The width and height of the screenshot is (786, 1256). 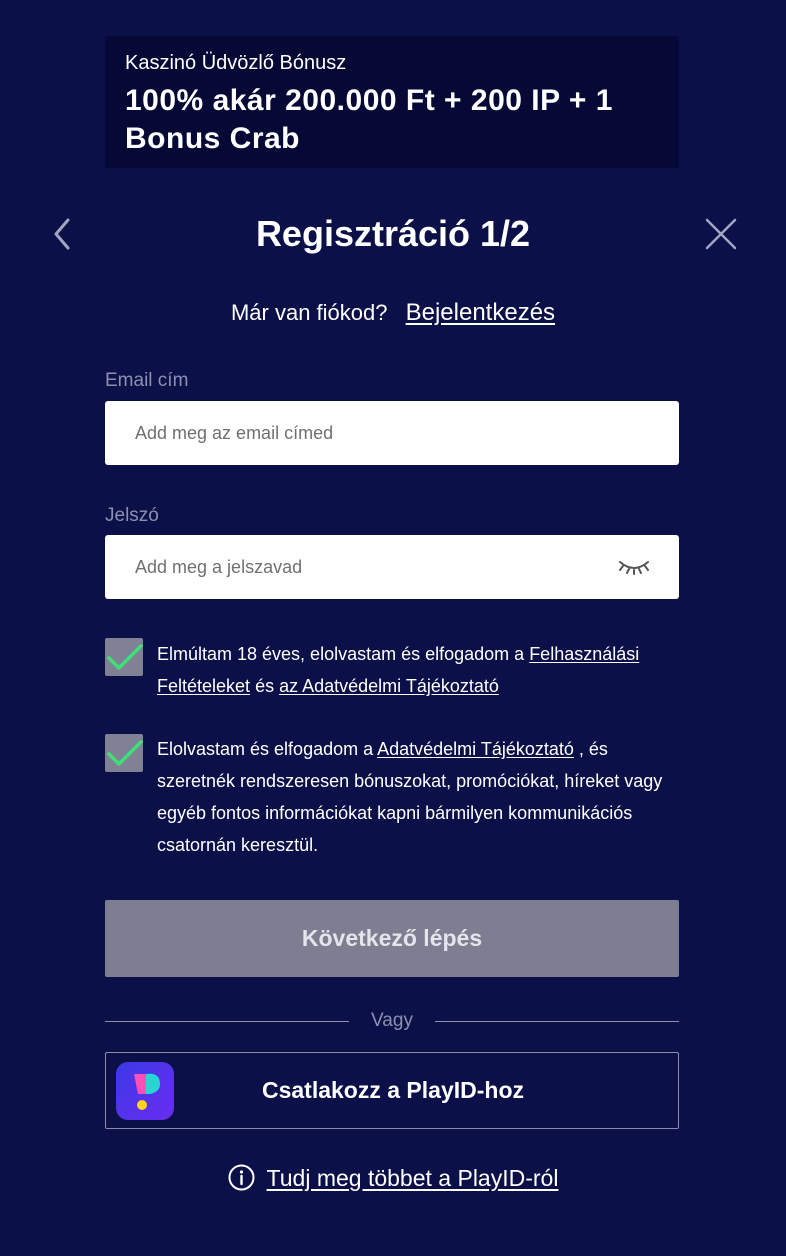 What do you see at coordinates (475, 749) in the screenshot?
I see `privacy-link-2: Adatvédelmi Tájékoztató` at bounding box center [475, 749].